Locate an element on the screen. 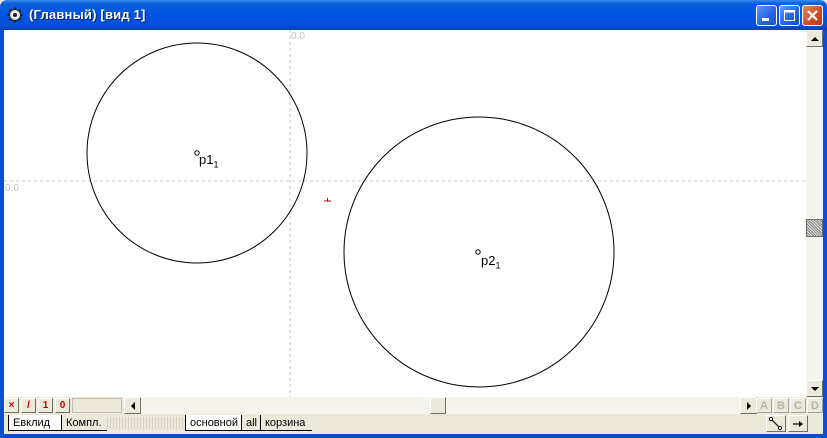 The height and width of the screenshot is (438, 827). next-arrow-button is located at coordinates (798, 423).